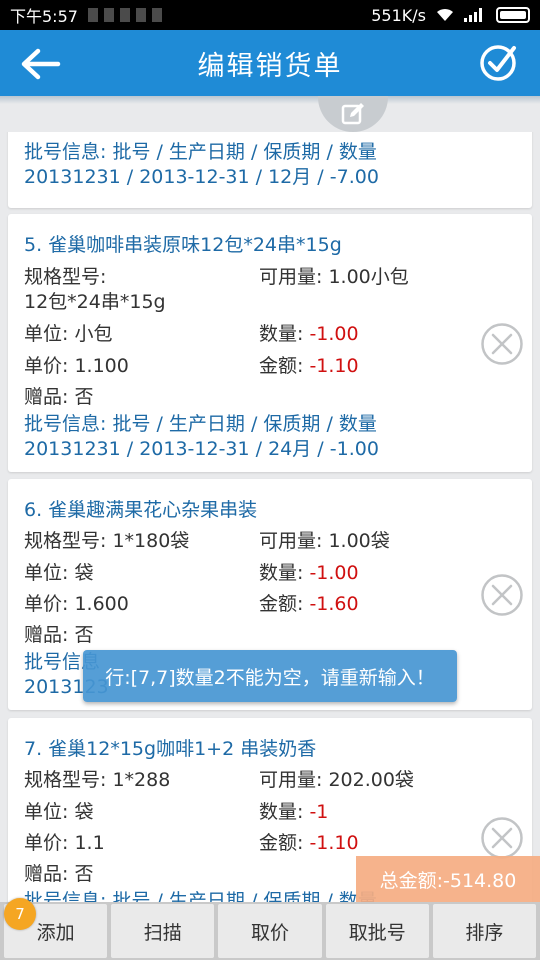 This screenshot has width=540, height=960. I want to click on sort-label: 排序, so click(484, 932).